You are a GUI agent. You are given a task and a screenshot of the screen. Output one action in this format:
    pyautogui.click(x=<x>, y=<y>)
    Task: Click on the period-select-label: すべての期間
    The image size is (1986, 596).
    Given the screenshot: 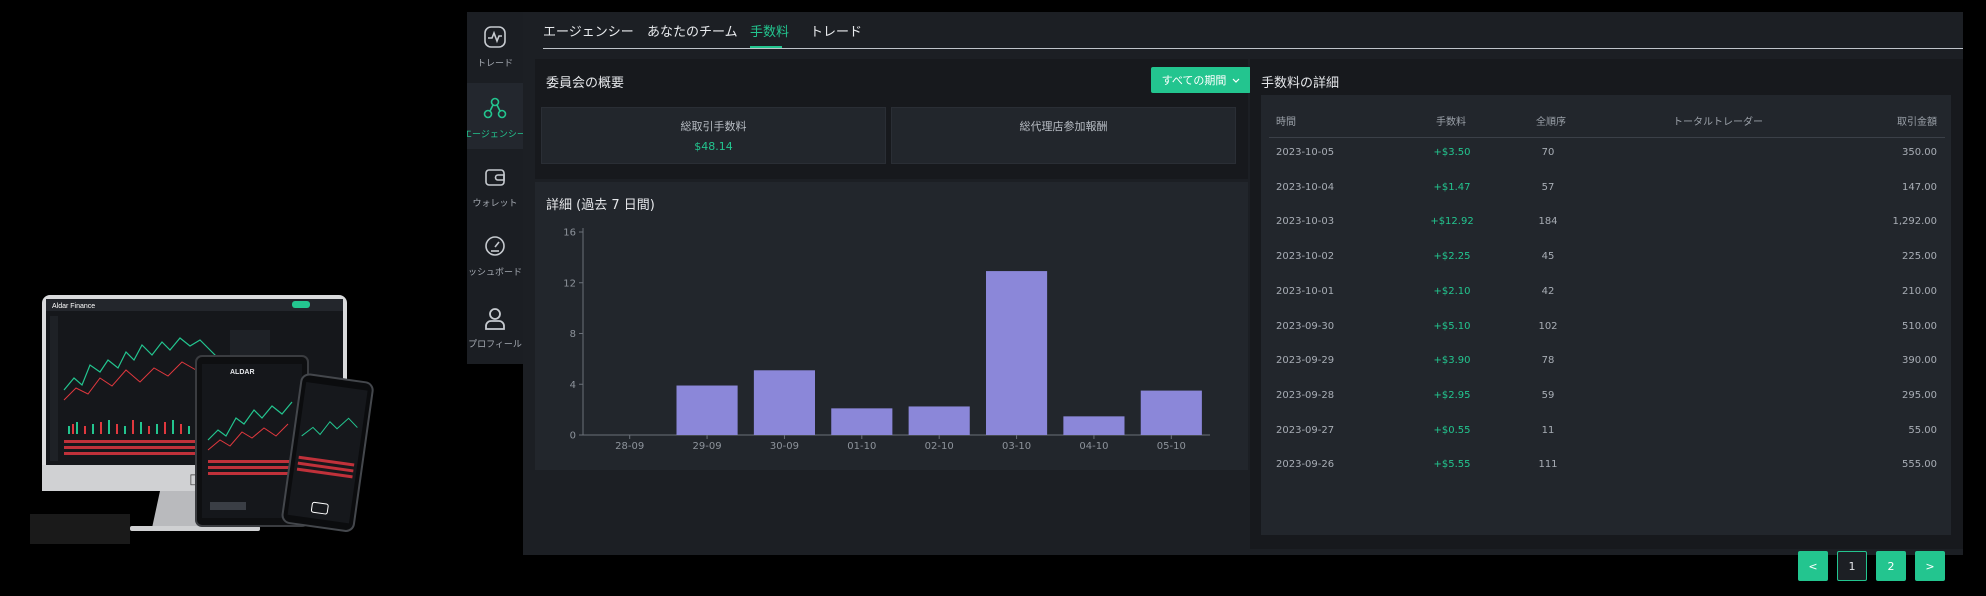 What is the action you would take?
    pyautogui.click(x=1194, y=80)
    